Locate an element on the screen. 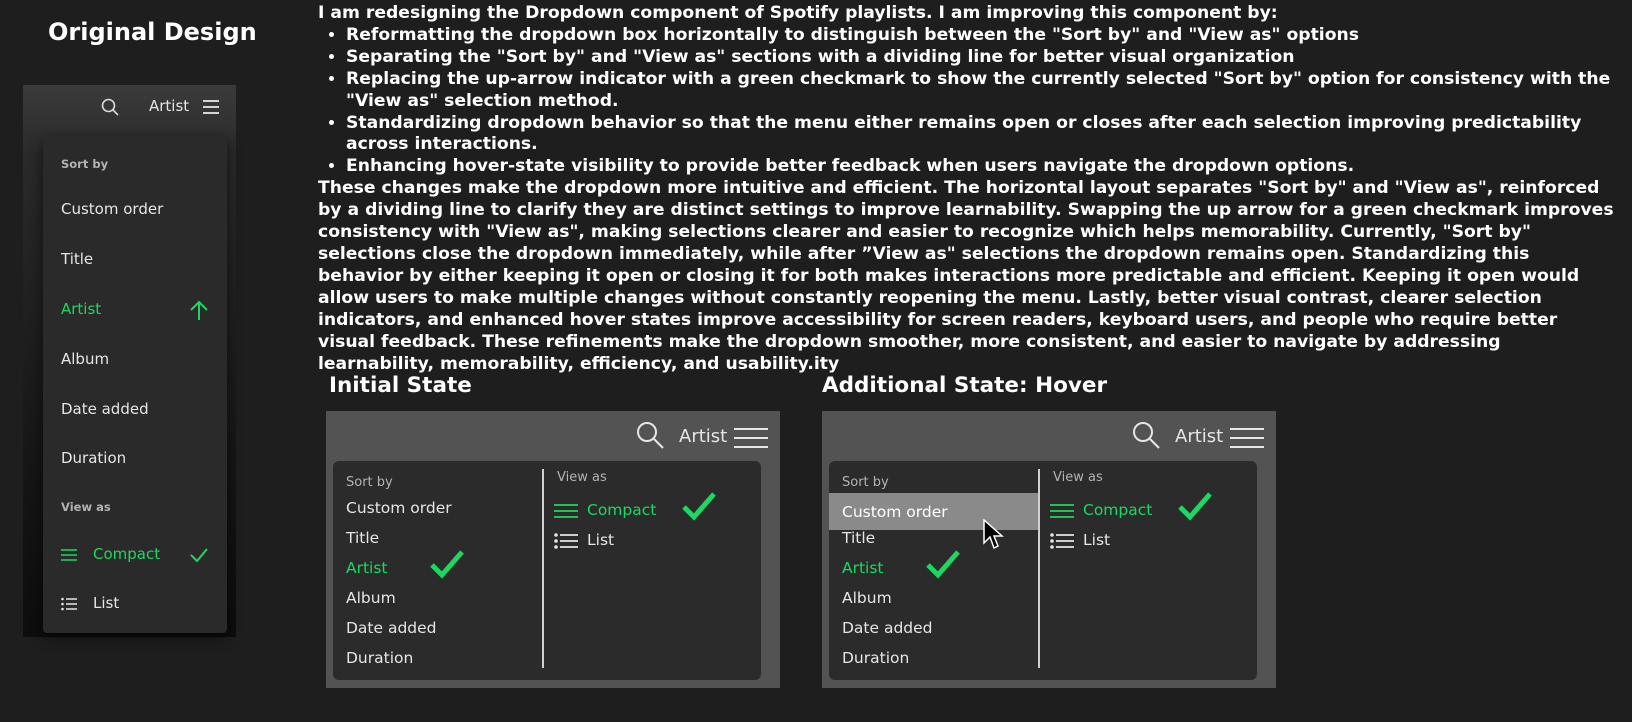 This screenshot has width=1632, height=722. original-header: Artist is located at coordinates (129, 110).